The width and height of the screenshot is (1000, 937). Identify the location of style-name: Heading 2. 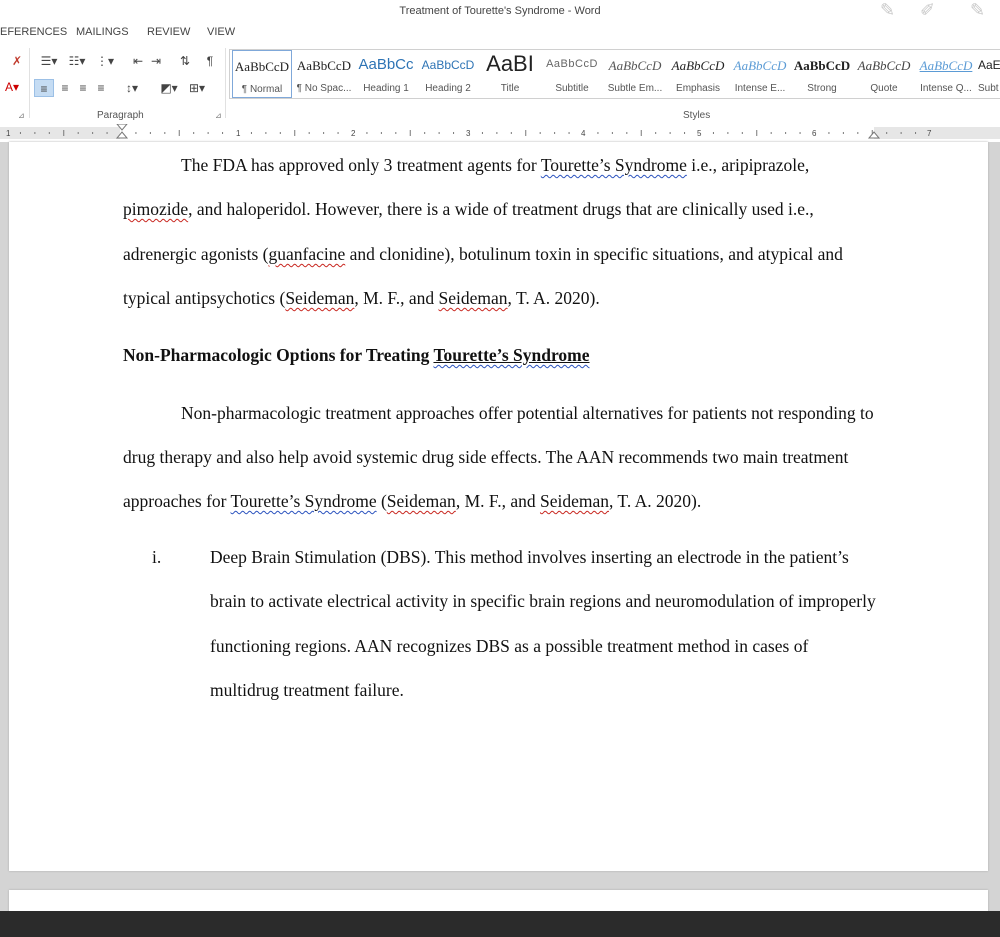
(448, 88).